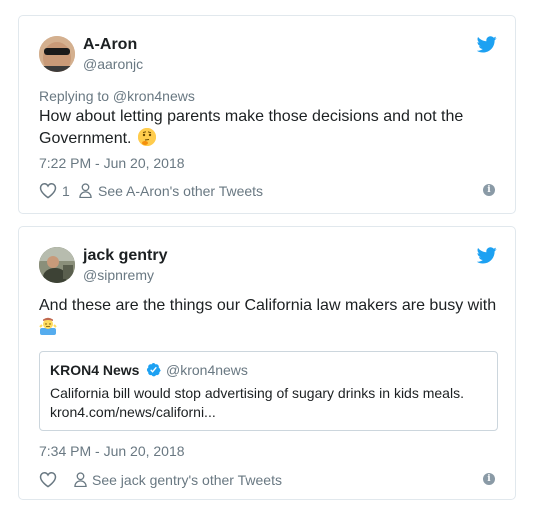 The image size is (542, 514). What do you see at coordinates (180, 191) in the screenshot?
I see `see-other-tweets-link: See A-Aron's other Tweets` at bounding box center [180, 191].